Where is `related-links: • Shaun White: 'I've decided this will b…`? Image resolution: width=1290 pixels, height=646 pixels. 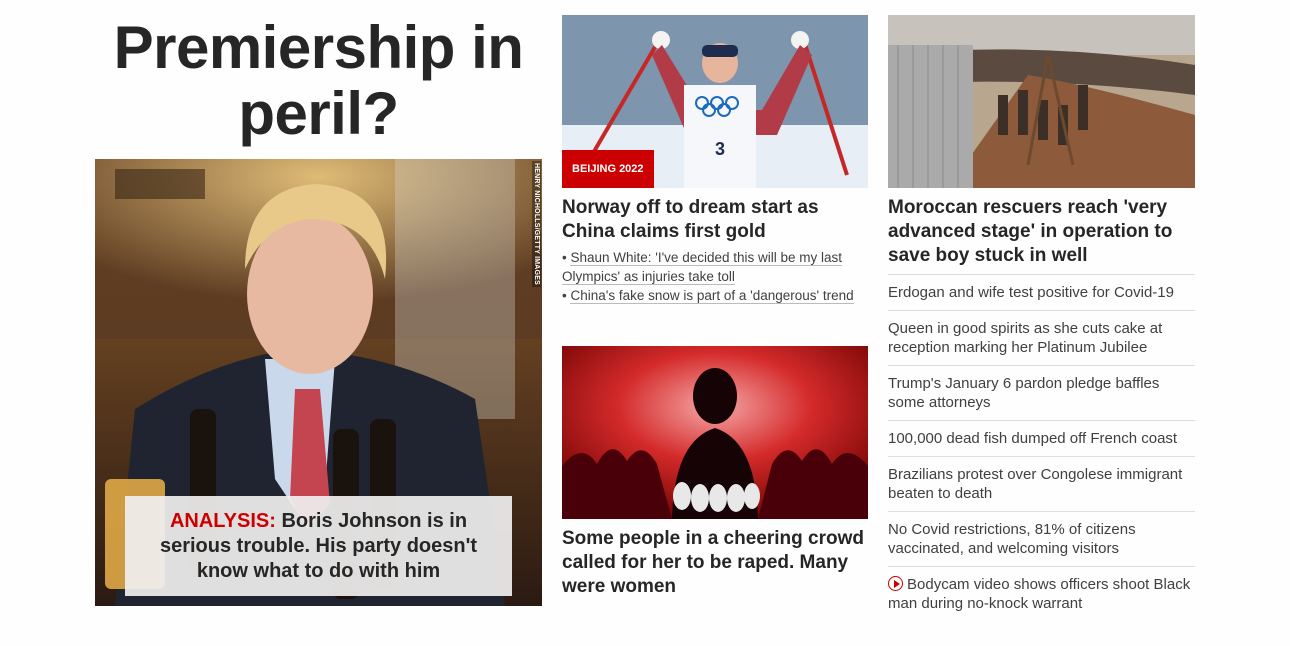
related-links: • Shaun White: 'I've decided this will b… is located at coordinates (715, 276).